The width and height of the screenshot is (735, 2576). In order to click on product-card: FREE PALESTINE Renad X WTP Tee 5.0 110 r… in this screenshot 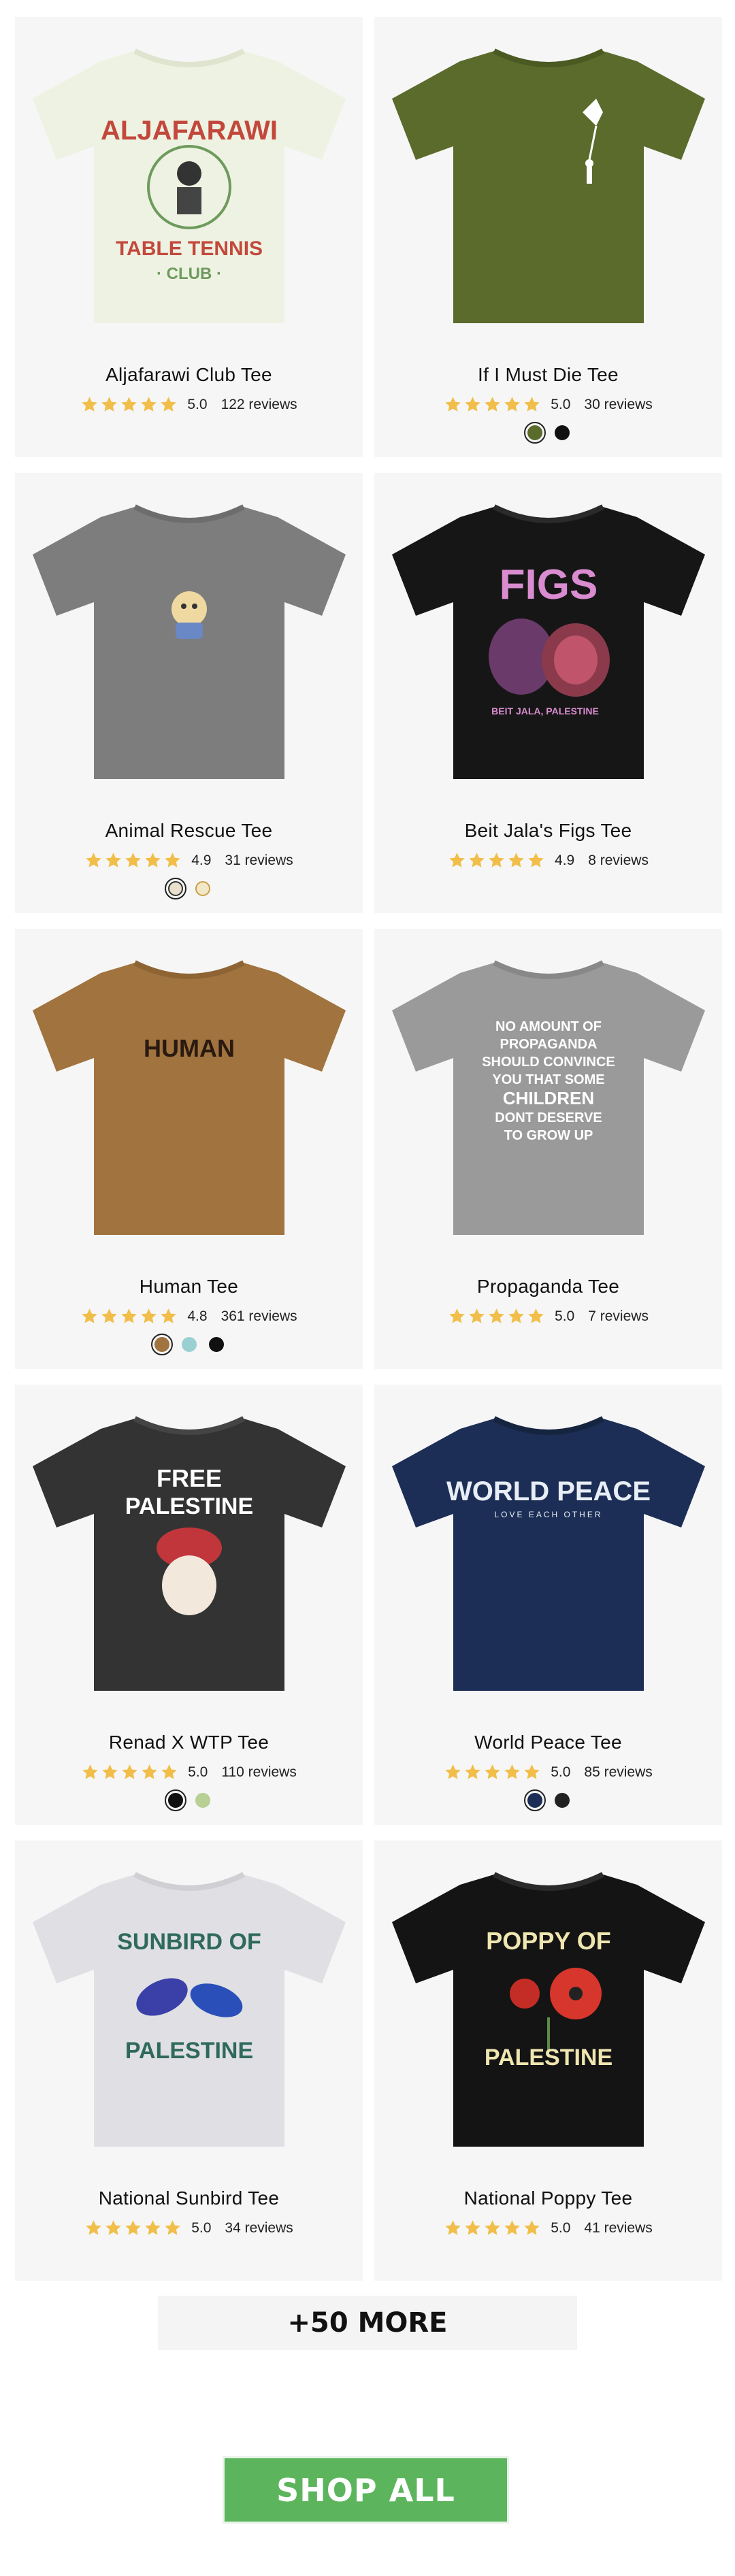, I will do `click(189, 1605)`.